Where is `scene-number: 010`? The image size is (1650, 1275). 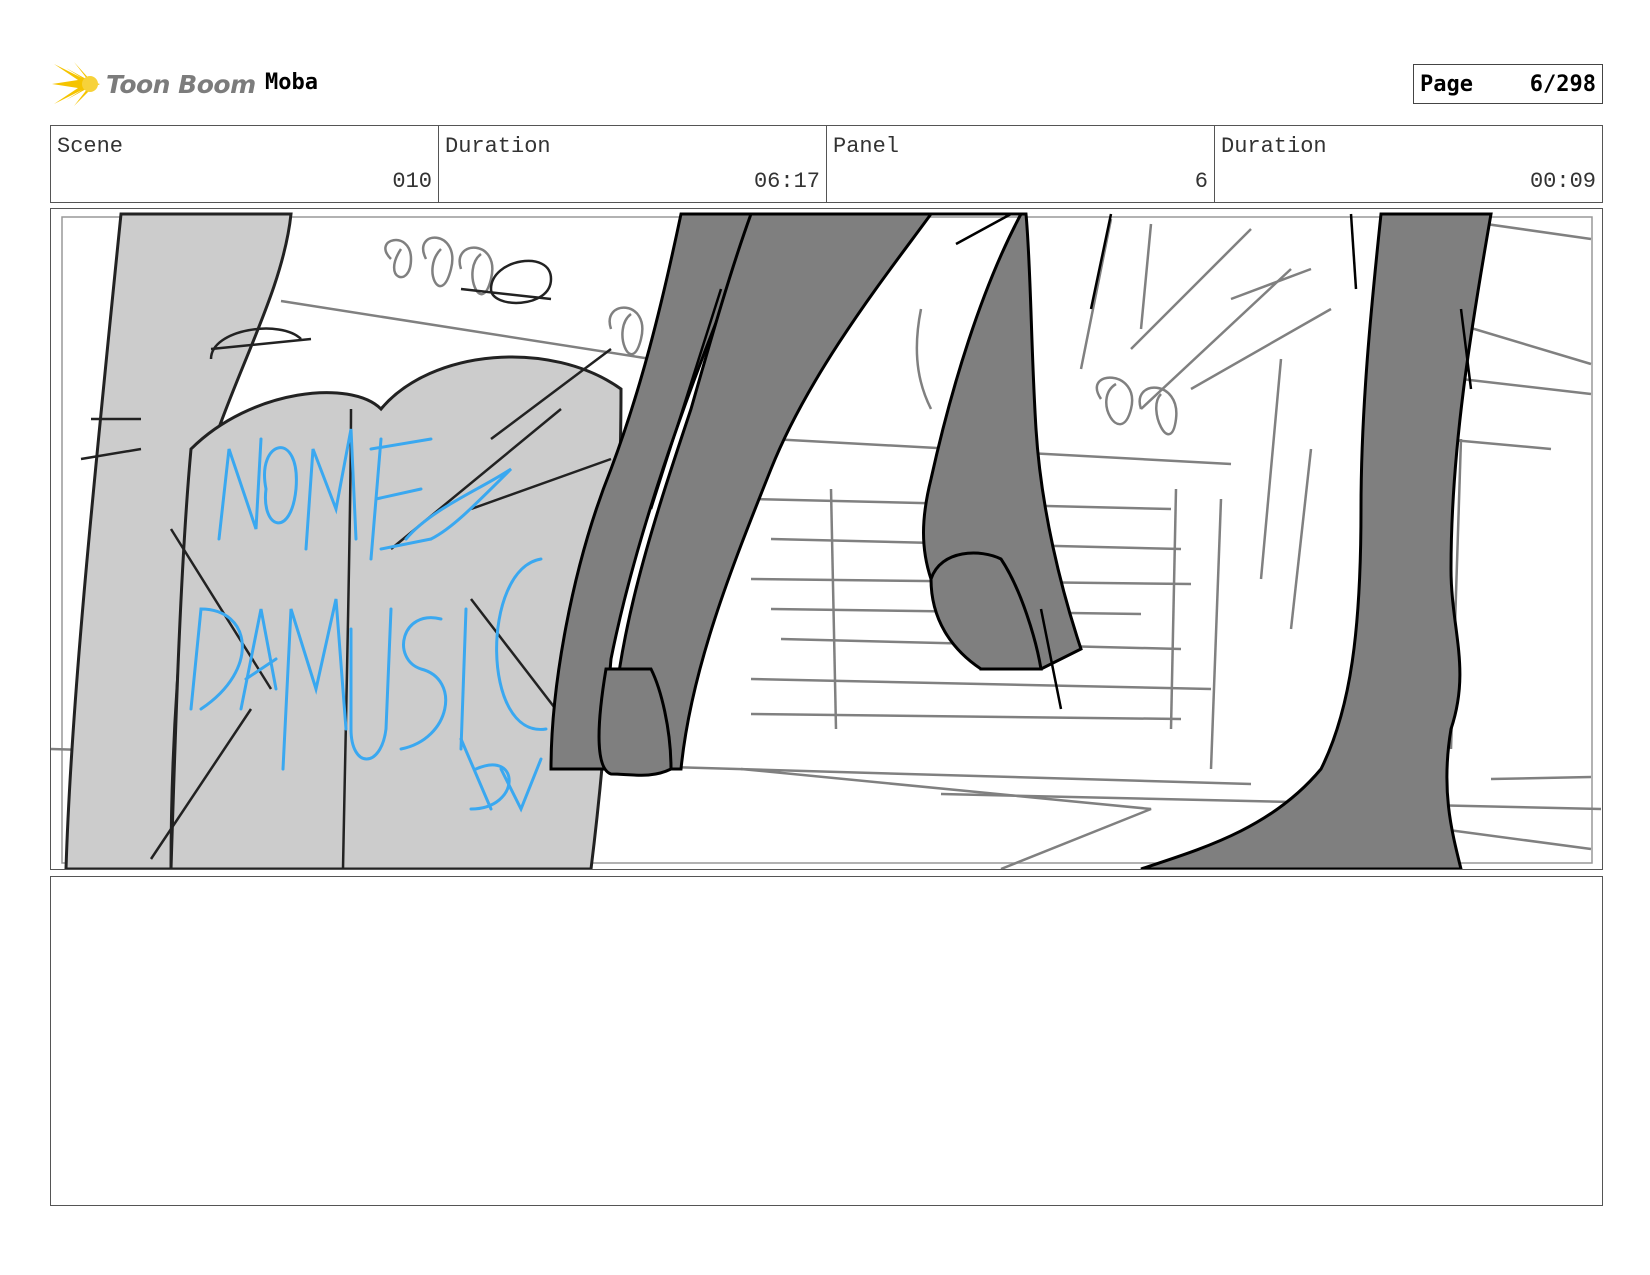 scene-number: 010 is located at coordinates (412, 181).